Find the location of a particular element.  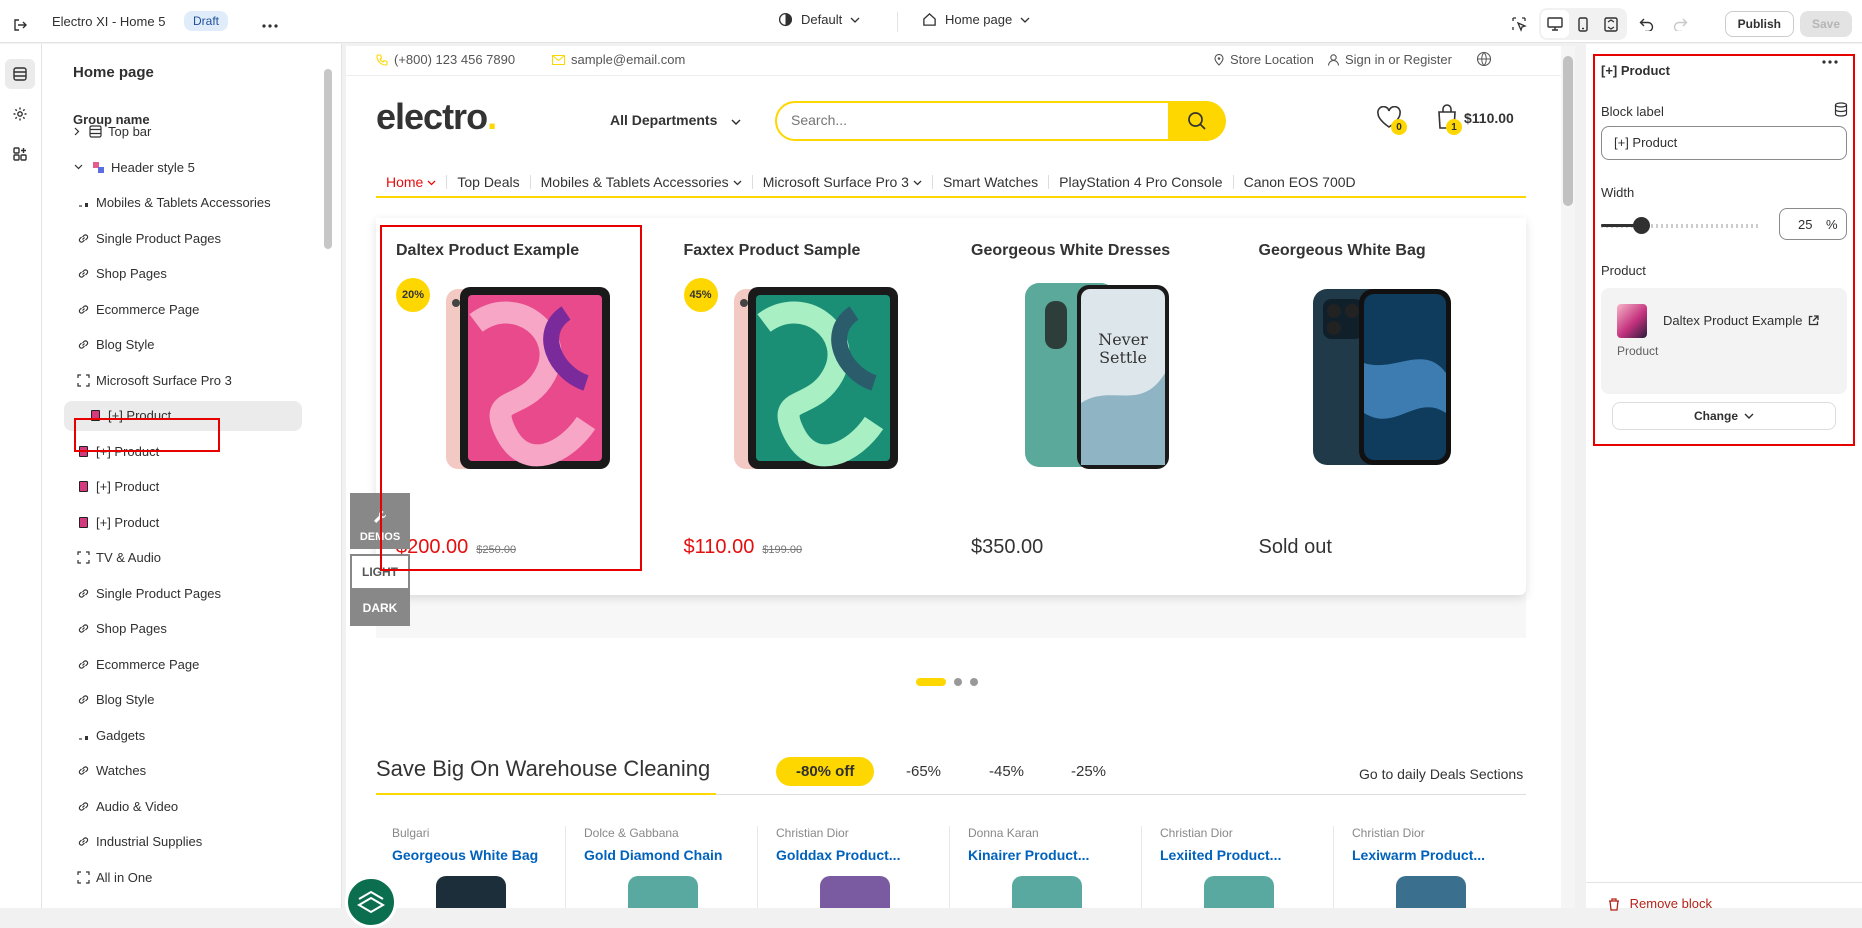

apps-icon is located at coordinates (20, 154).